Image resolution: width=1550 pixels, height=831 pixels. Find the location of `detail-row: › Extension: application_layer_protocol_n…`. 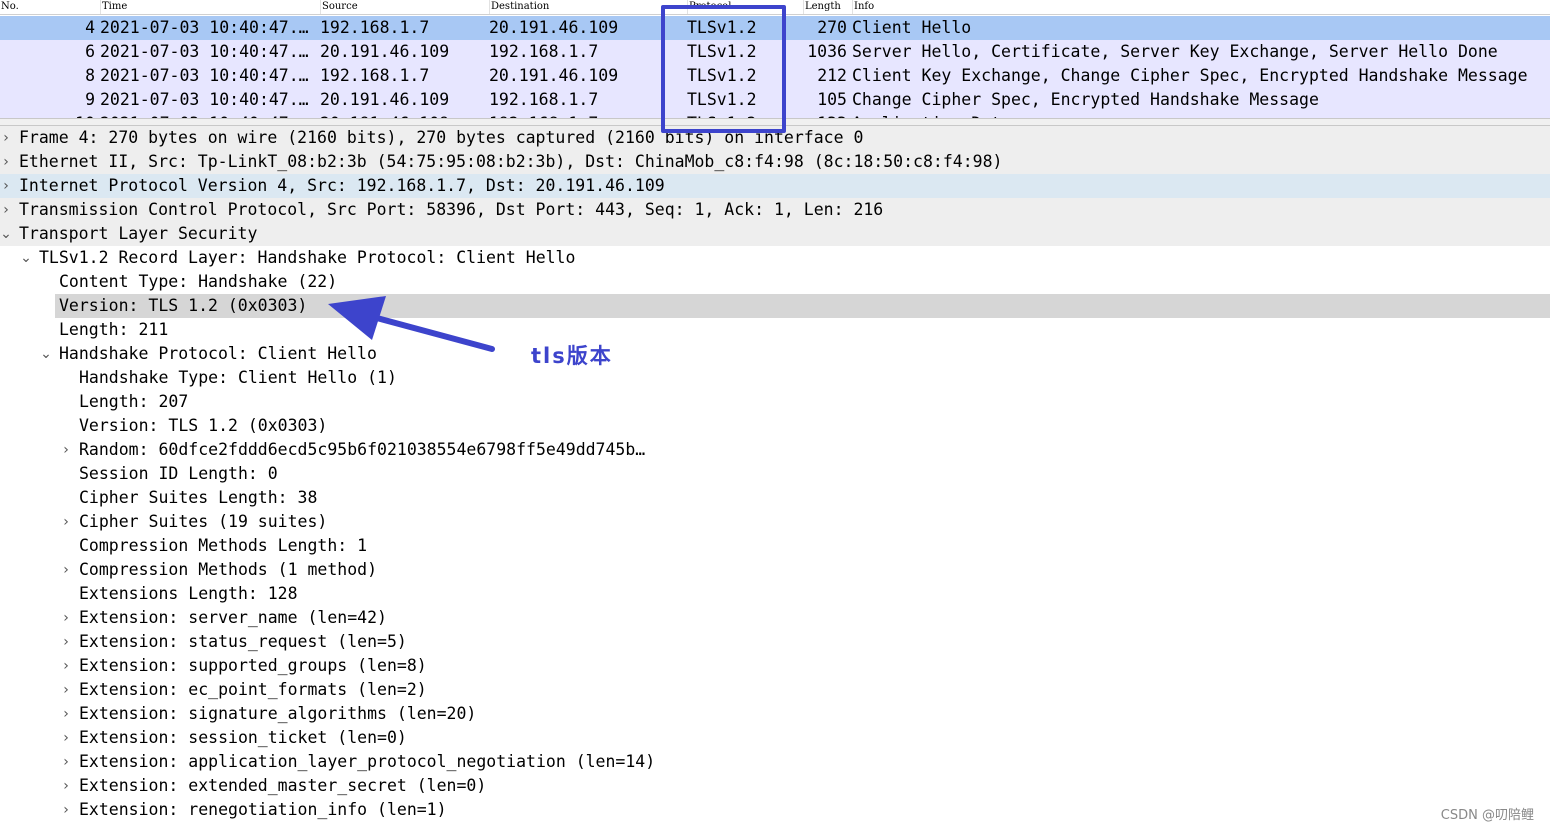

detail-row: › Extension: application_layer_protocol_n… is located at coordinates (775, 762).